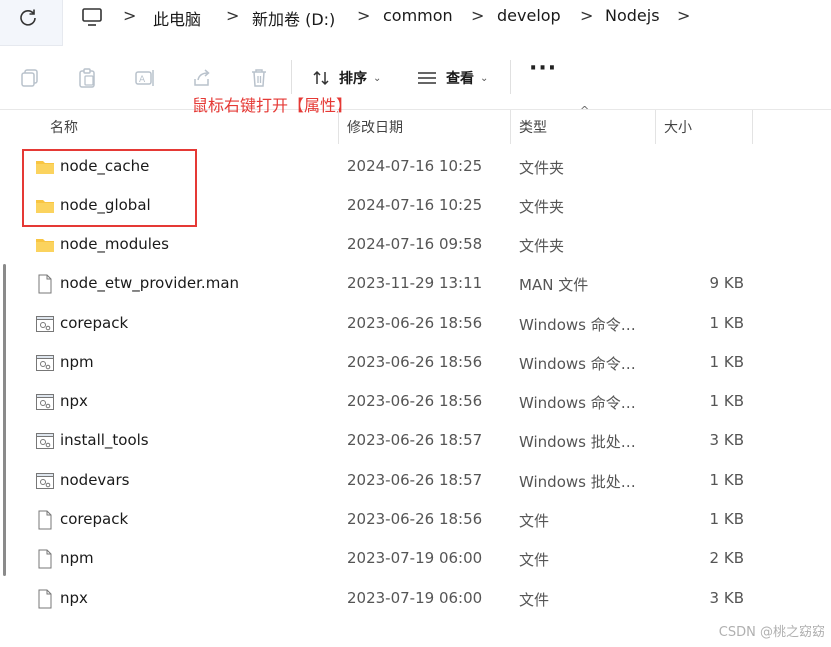  Describe the element at coordinates (202, 78) in the screenshot. I see `share-icon` at that location.